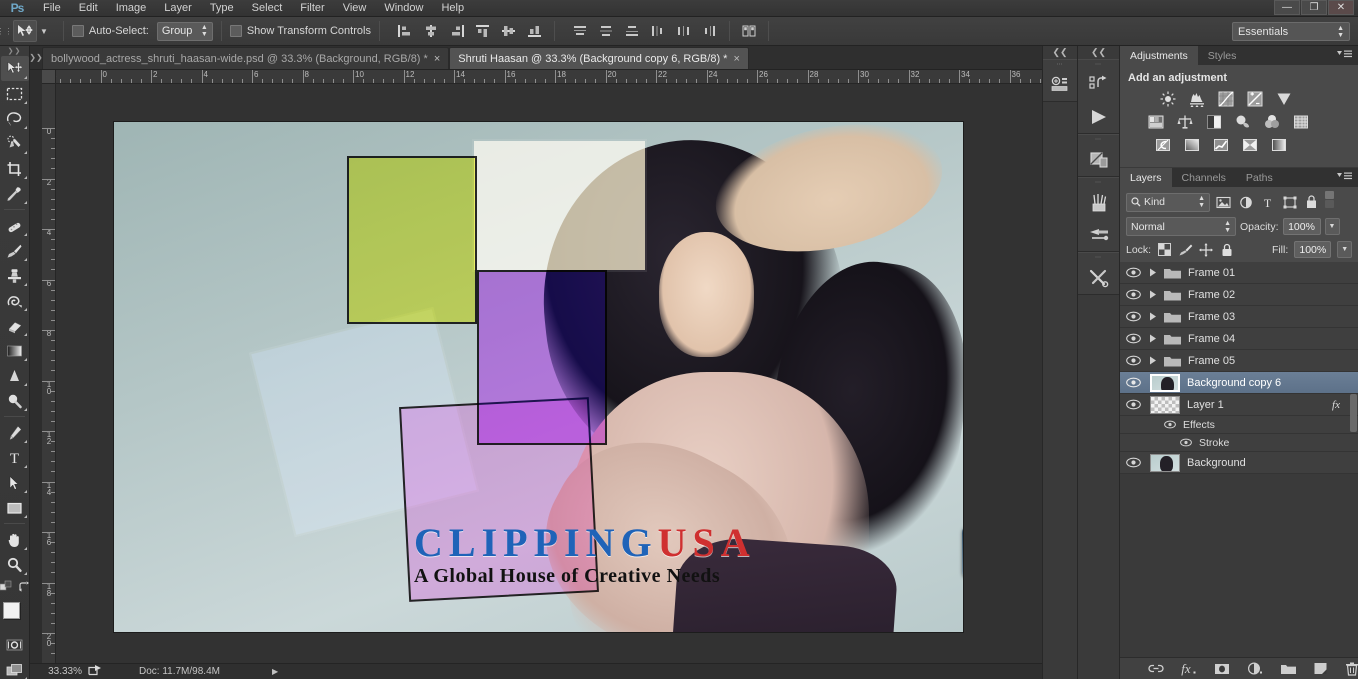 The width and height of the screenshot is (1358, 679). What do you see at coordinates (275, 671) in the screenshot?
I see `status-expand-arrow-icon: ▶` at bounding box center [275, 671].